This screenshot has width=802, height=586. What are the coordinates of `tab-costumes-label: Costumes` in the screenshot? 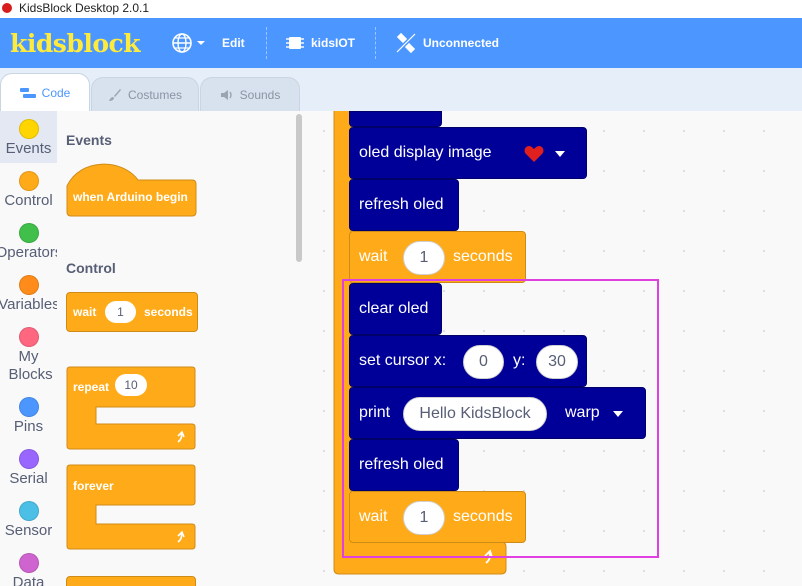 It's located at (155, 94).